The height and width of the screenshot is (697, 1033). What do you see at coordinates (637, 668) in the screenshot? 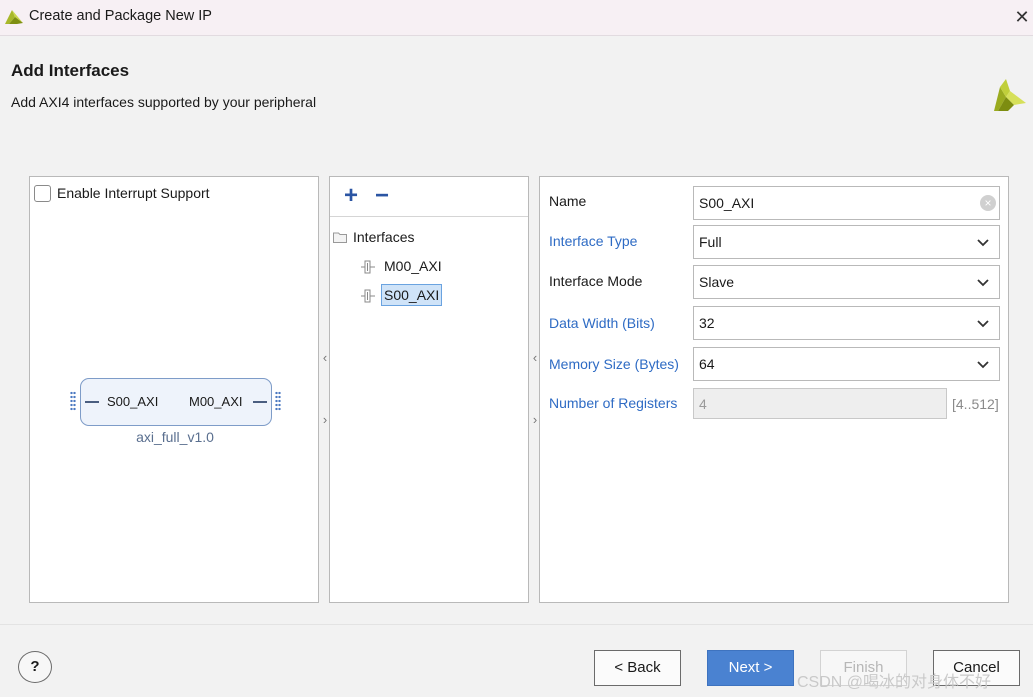
I see `back-button: < Back` at bounding box center [637, 668].